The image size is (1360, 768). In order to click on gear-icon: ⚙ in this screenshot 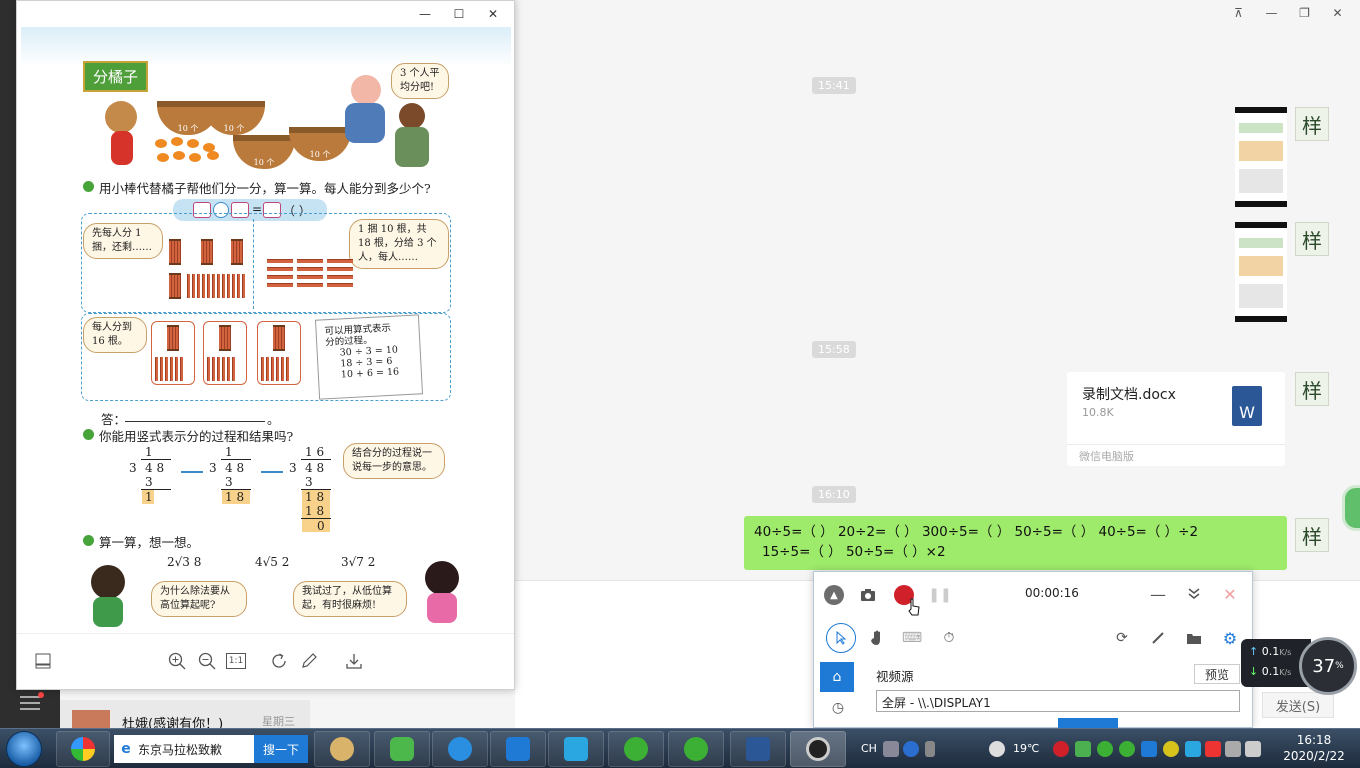, I will do `click(1230, 638)`.